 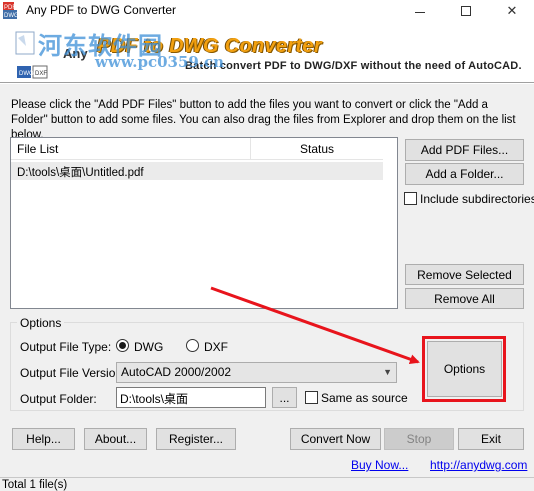 What do you see at coordinates (191, 397) in the screenshot?
I see `output-folder-input: D:\tools\桌面` at bounding box center [191, 397].